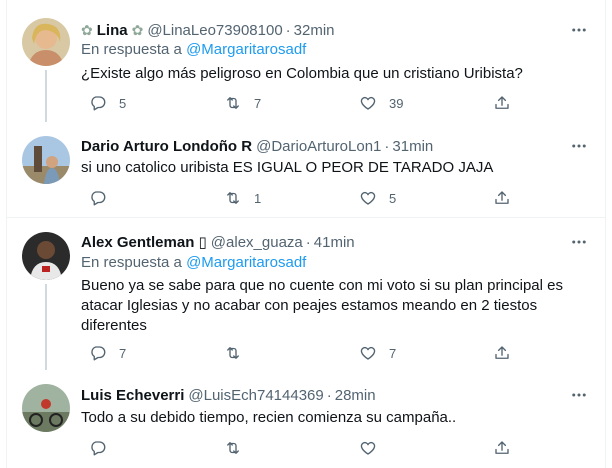  What do you see at coordinates (396, 103) in the screenshot?
I see `like-count: 39` at bounding box center [396, 103].